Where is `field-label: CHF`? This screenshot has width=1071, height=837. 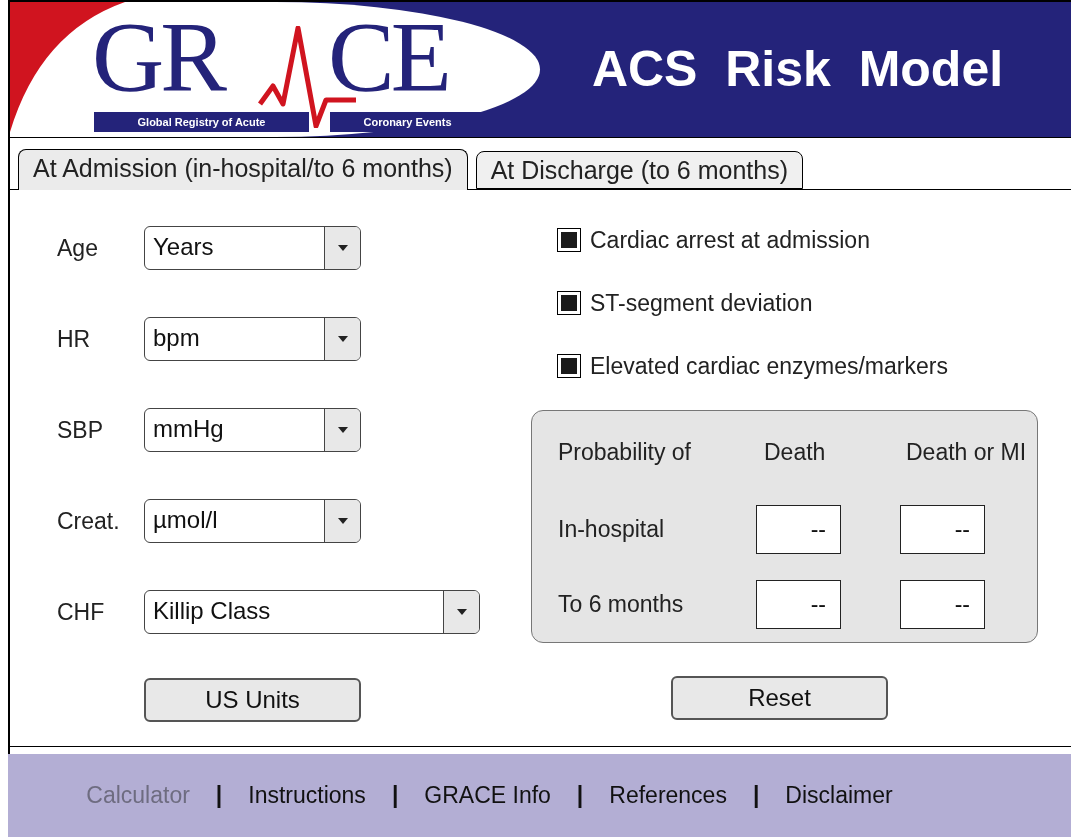 field-label: CHF is located at coordinates (81, 612).